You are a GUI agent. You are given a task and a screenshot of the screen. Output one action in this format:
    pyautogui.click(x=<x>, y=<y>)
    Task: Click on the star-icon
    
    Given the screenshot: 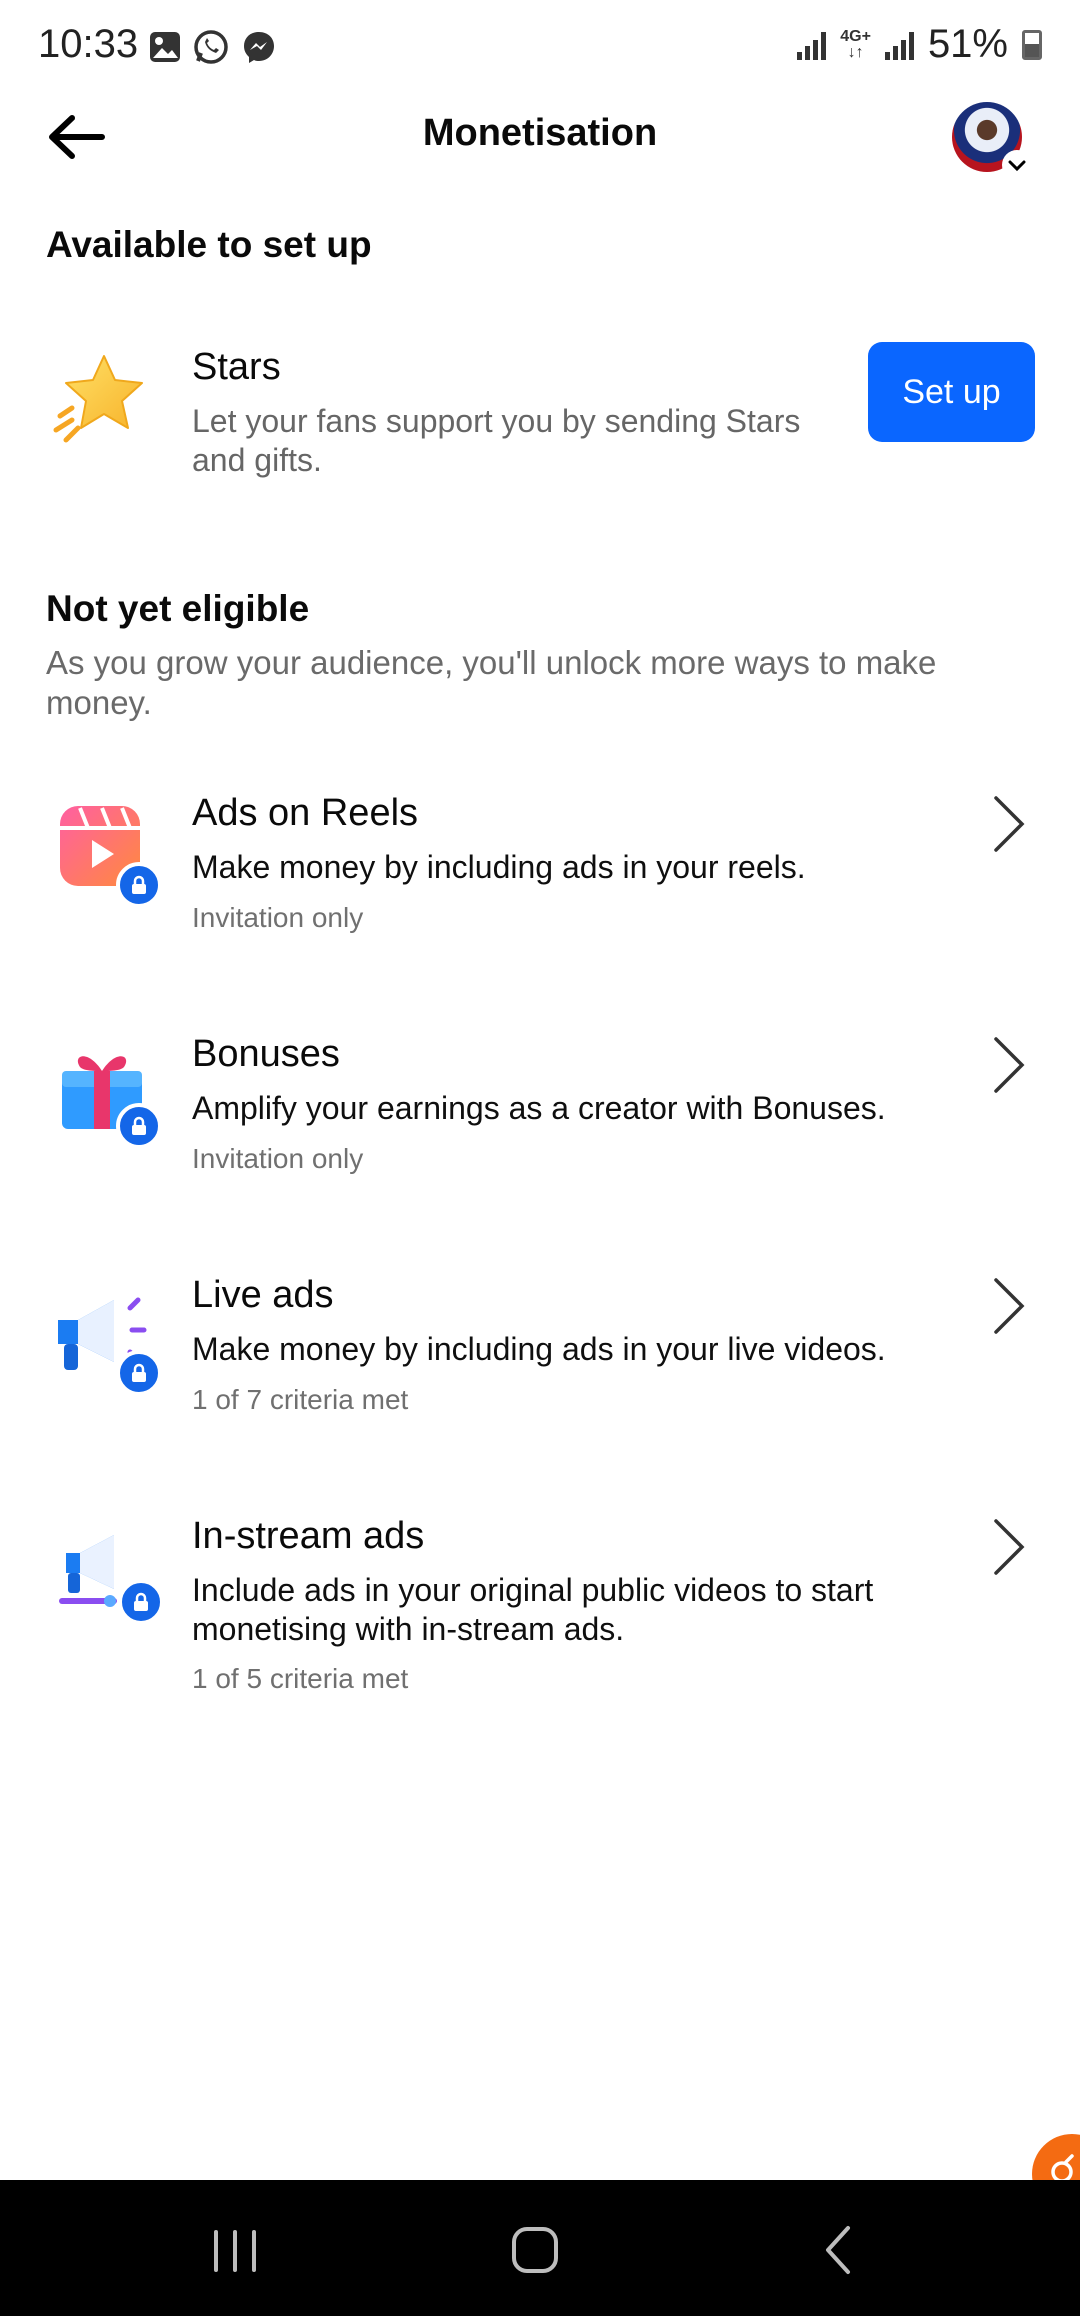 What is the action you would take?
    pyautogui.click(x=100, y=398)
    